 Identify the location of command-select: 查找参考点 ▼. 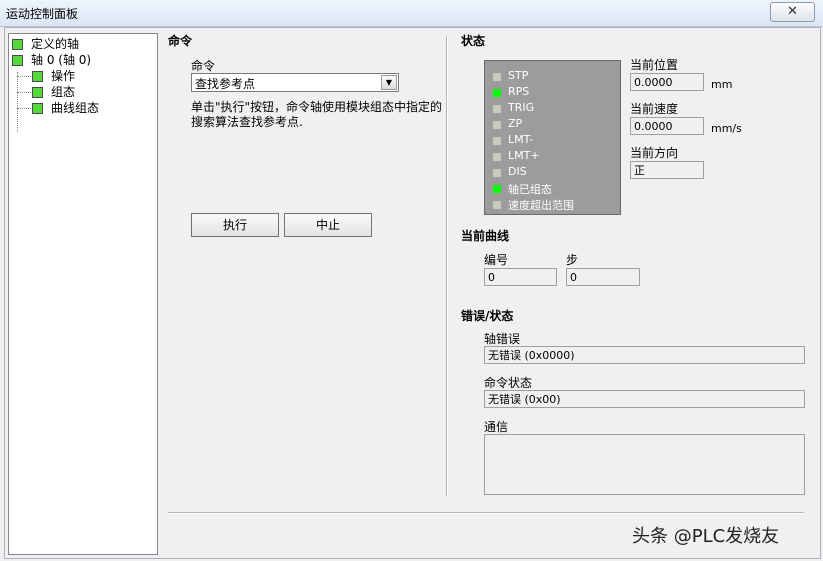
(295, 82).